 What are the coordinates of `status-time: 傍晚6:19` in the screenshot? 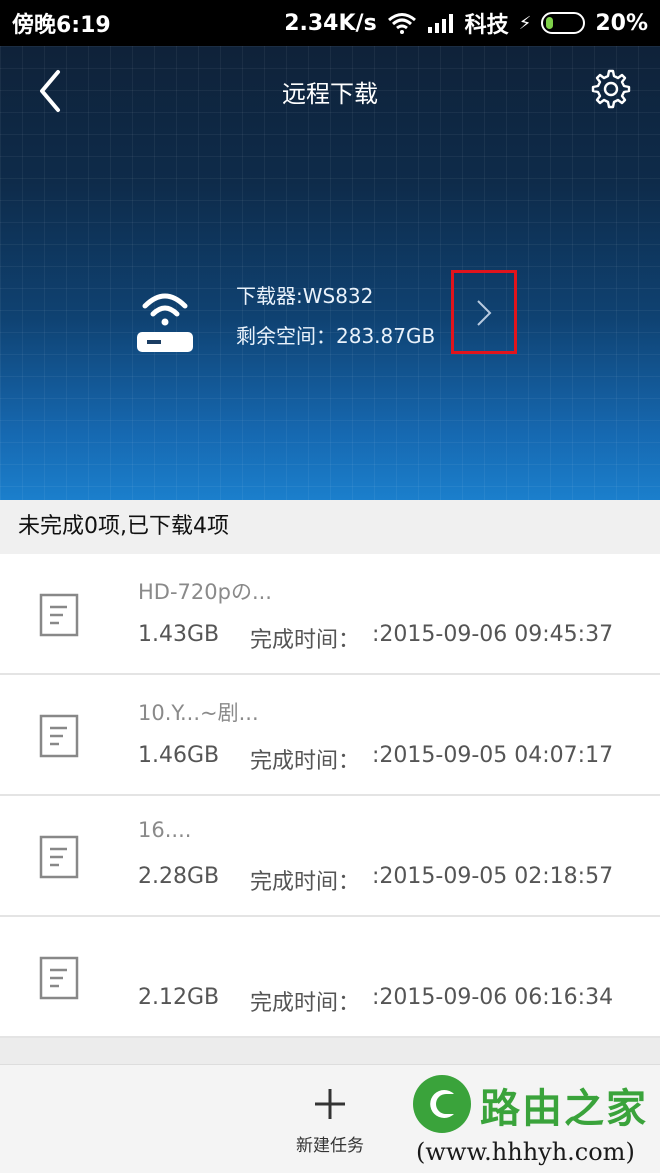 It's located at (61, 25).